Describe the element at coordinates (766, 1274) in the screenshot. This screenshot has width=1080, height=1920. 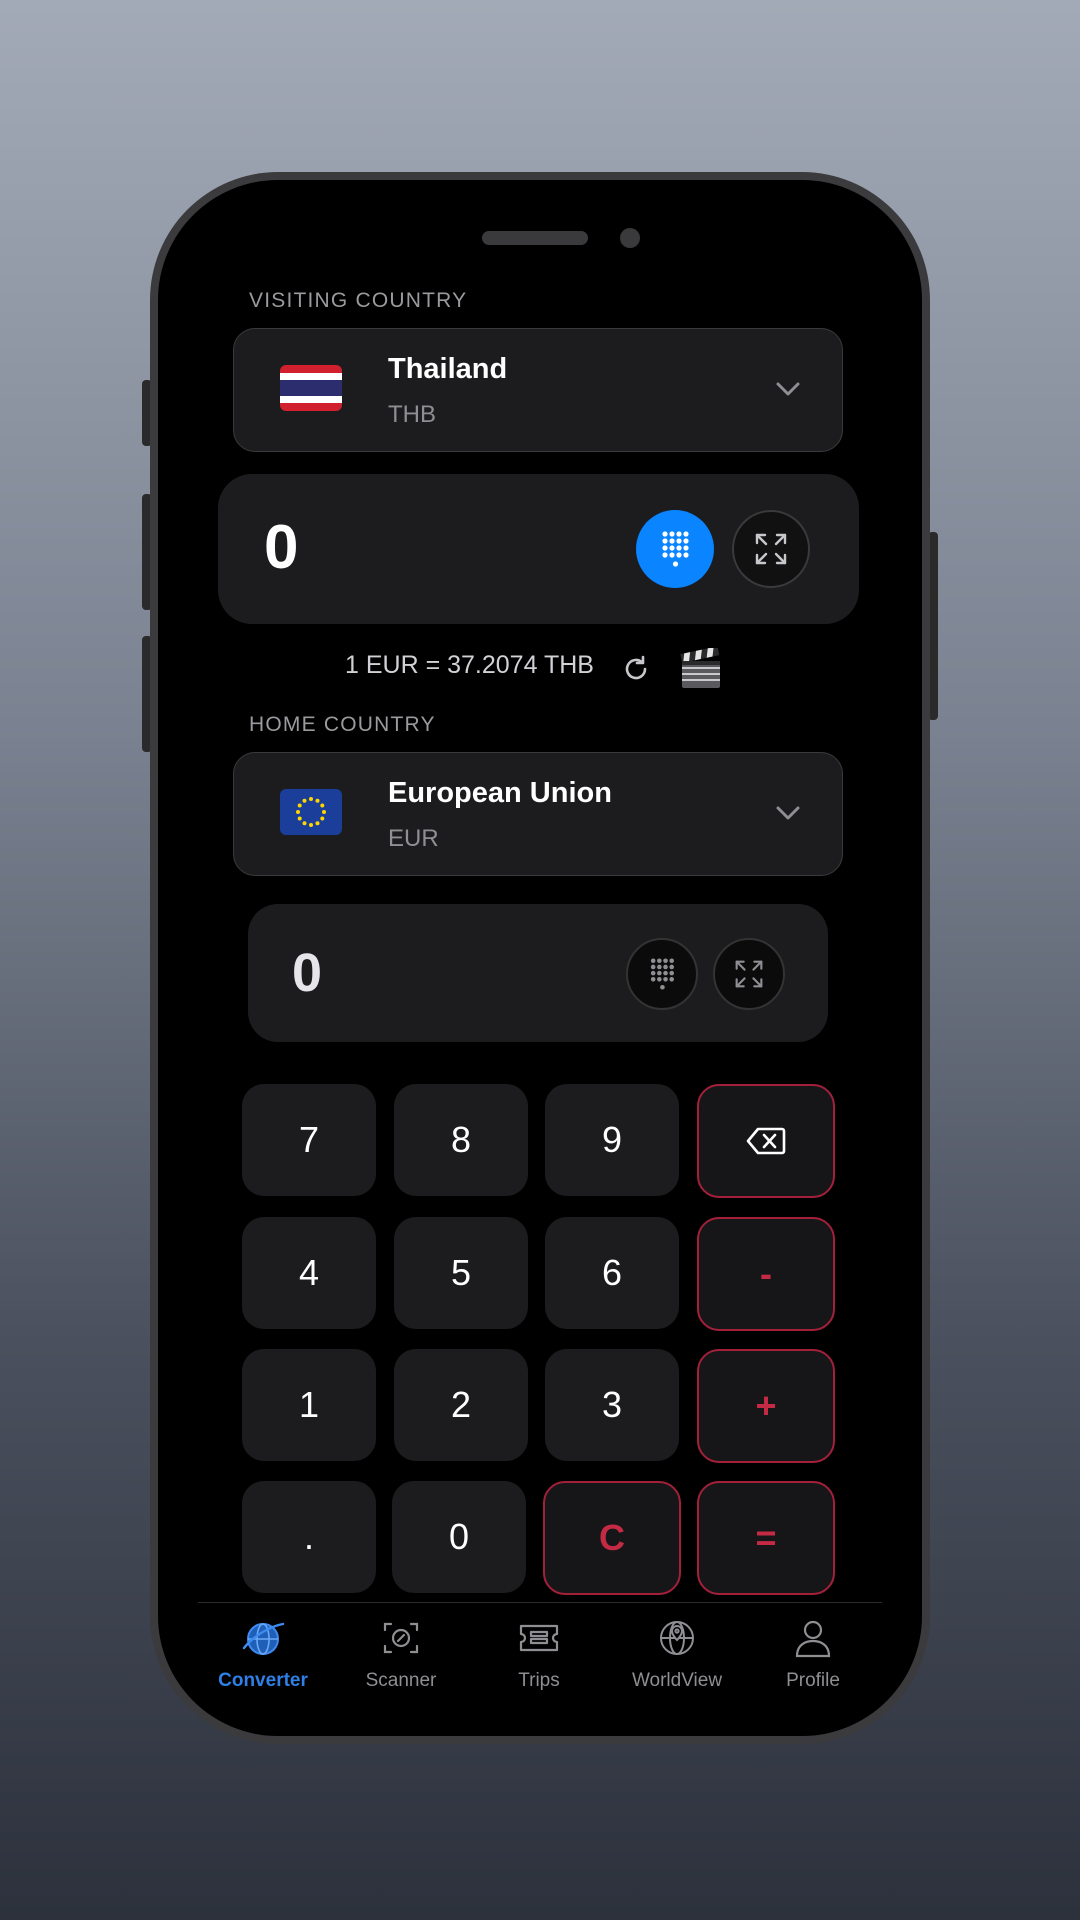
I see `minus-button: -` at that location.